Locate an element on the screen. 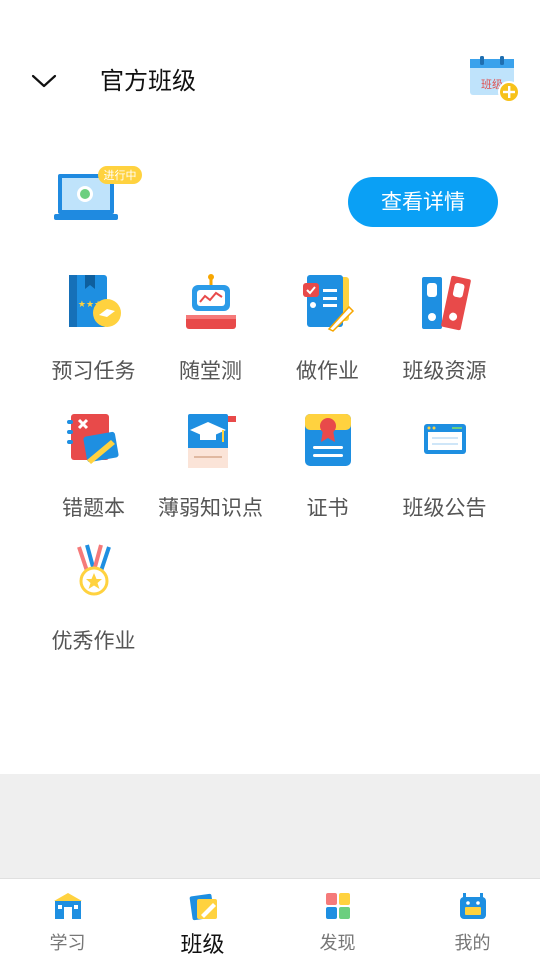 The width and height of the screenshot is (540, 961). study-icon is located at coordinates (67, 906).